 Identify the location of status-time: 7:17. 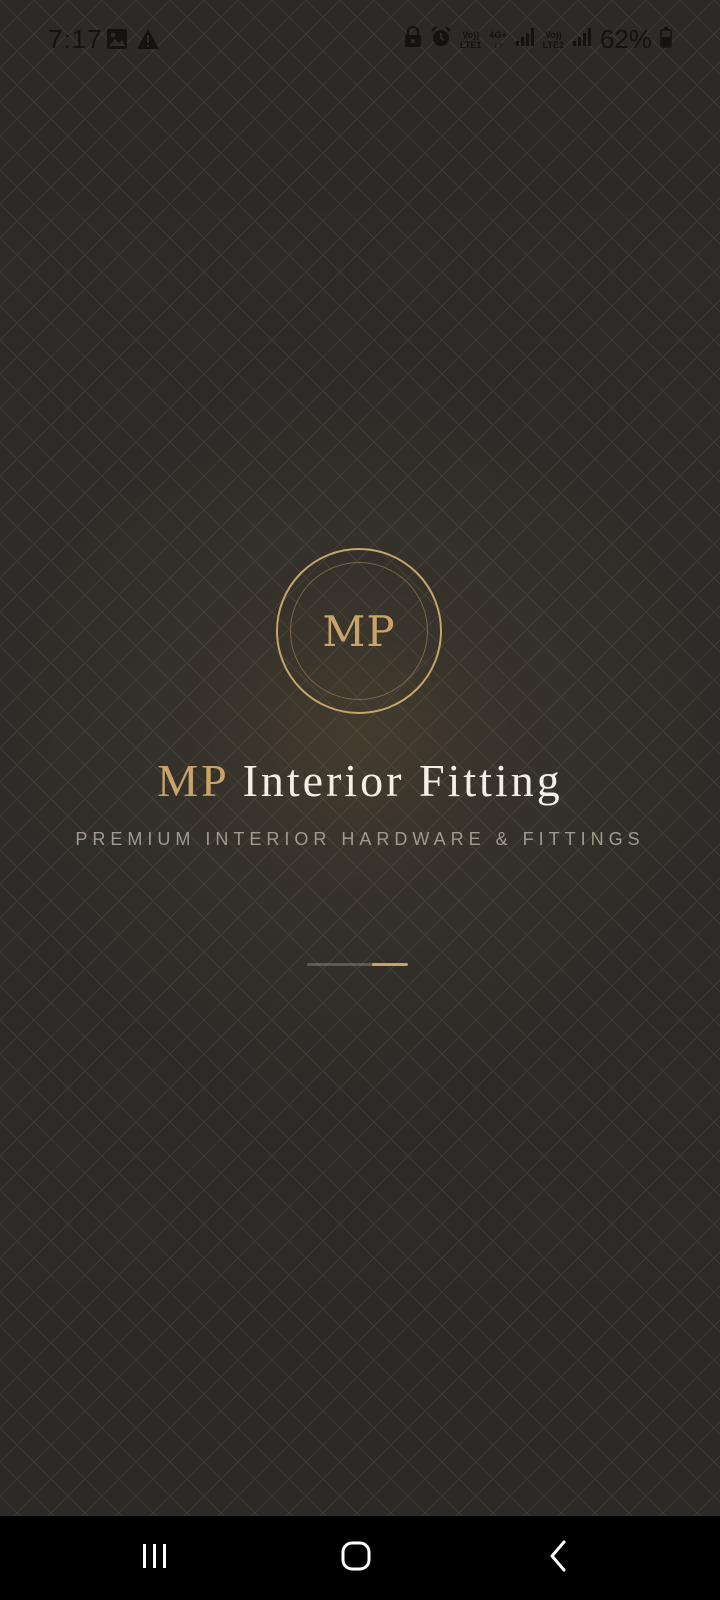
(75, 39).